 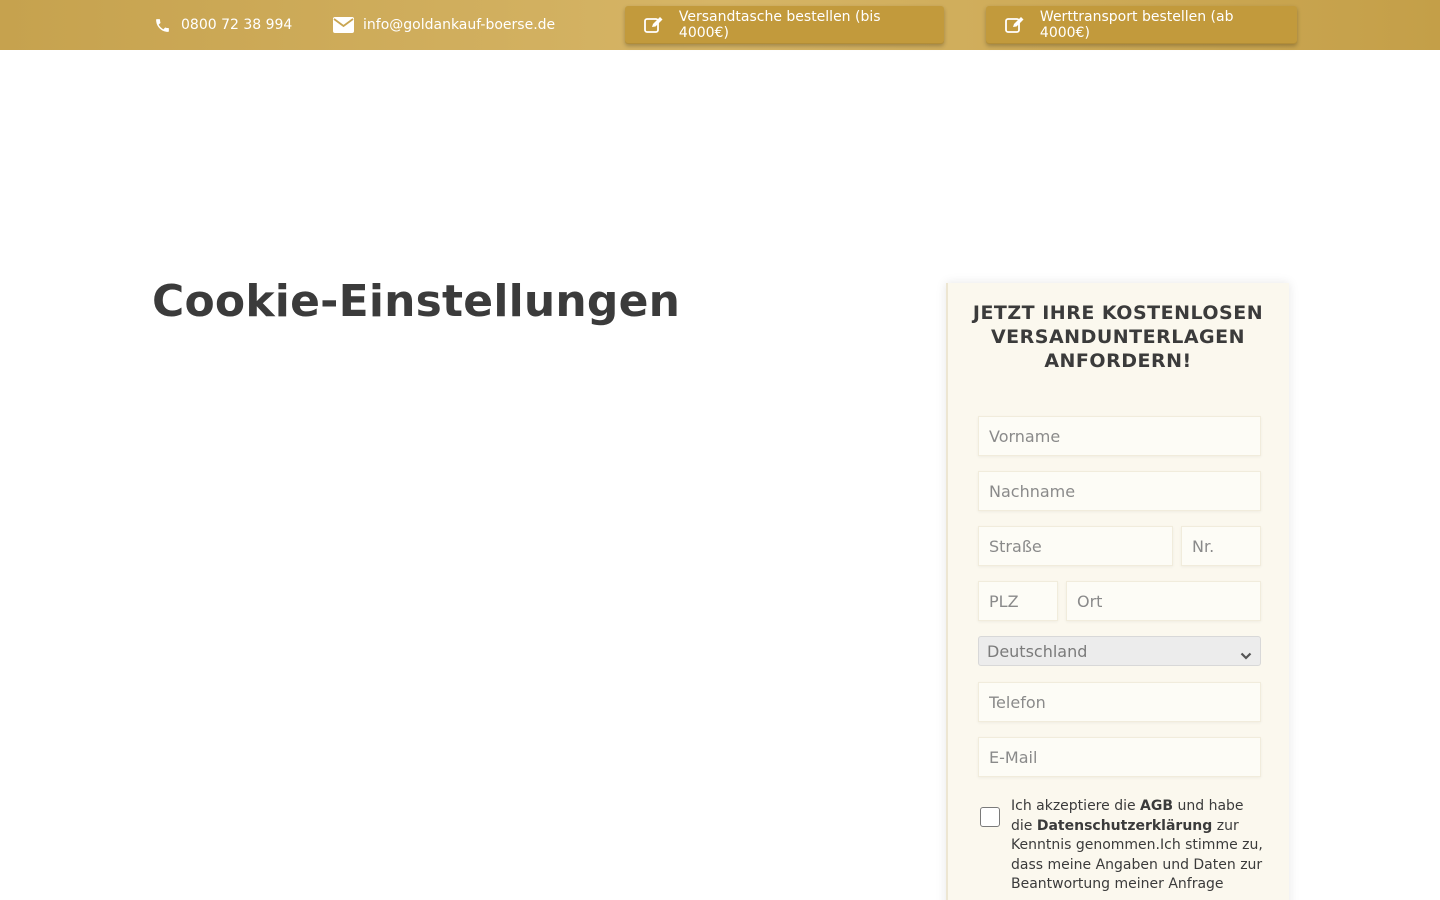 I want to click on firstname-field, so click(x=1119, y=436).